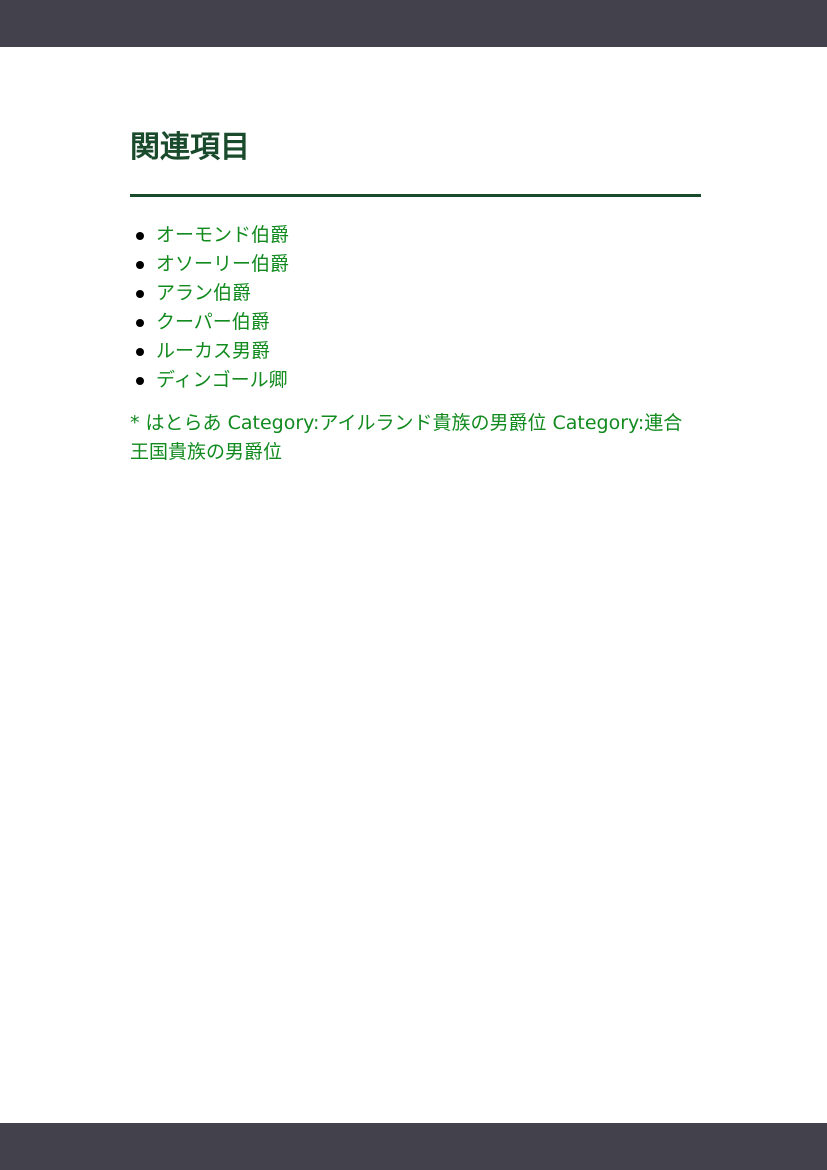  What do you see at coordinates (222, 380) in the screenshot?
I see `related-link: ディンゴール卿` at bounding box center [222, 380].